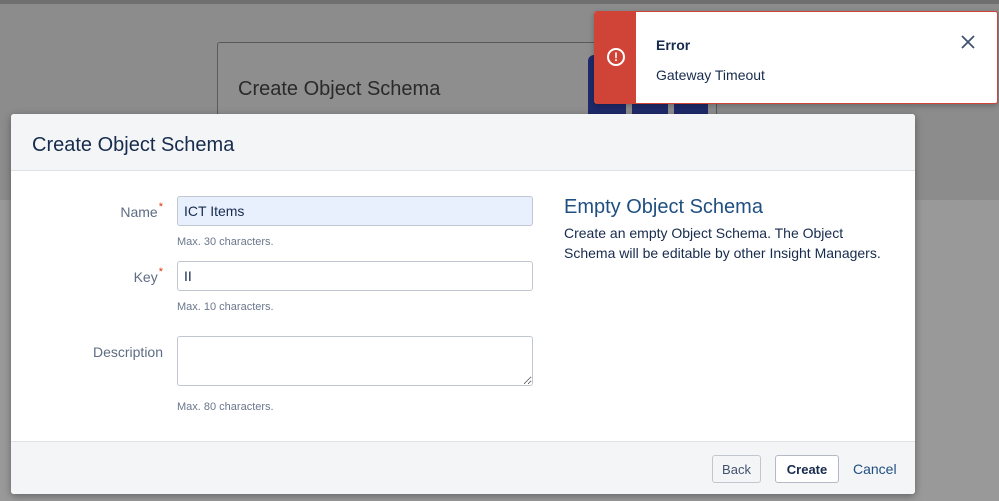 The image size is (999, 501). Describe the element at coordinates (875, 469) in the screenshot. I see `cancel-link: Cancel` at that location.